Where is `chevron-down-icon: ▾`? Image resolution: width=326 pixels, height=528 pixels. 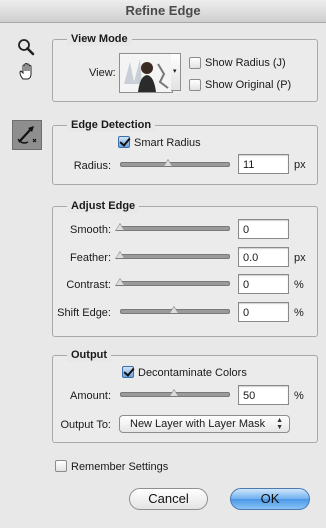
chevron-down-icon: ▾ is located at coordinates (175, 71).